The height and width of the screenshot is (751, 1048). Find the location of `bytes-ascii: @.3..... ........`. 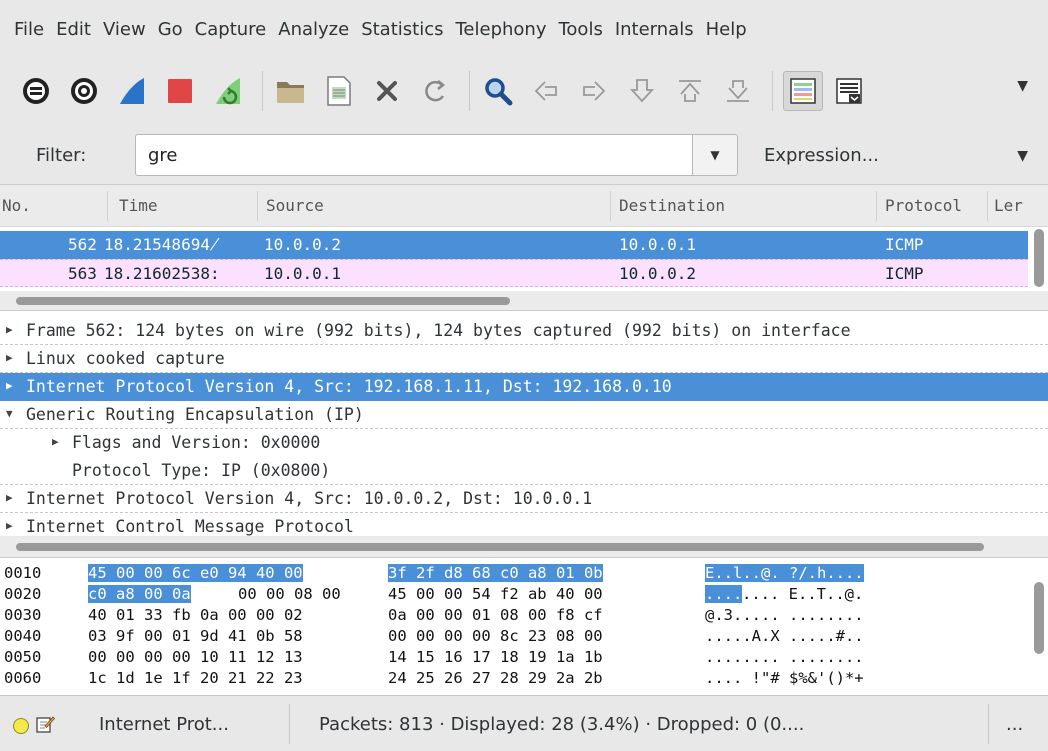

bytes-ascii: @.3..... ........ is located at coordinates (784, 615).